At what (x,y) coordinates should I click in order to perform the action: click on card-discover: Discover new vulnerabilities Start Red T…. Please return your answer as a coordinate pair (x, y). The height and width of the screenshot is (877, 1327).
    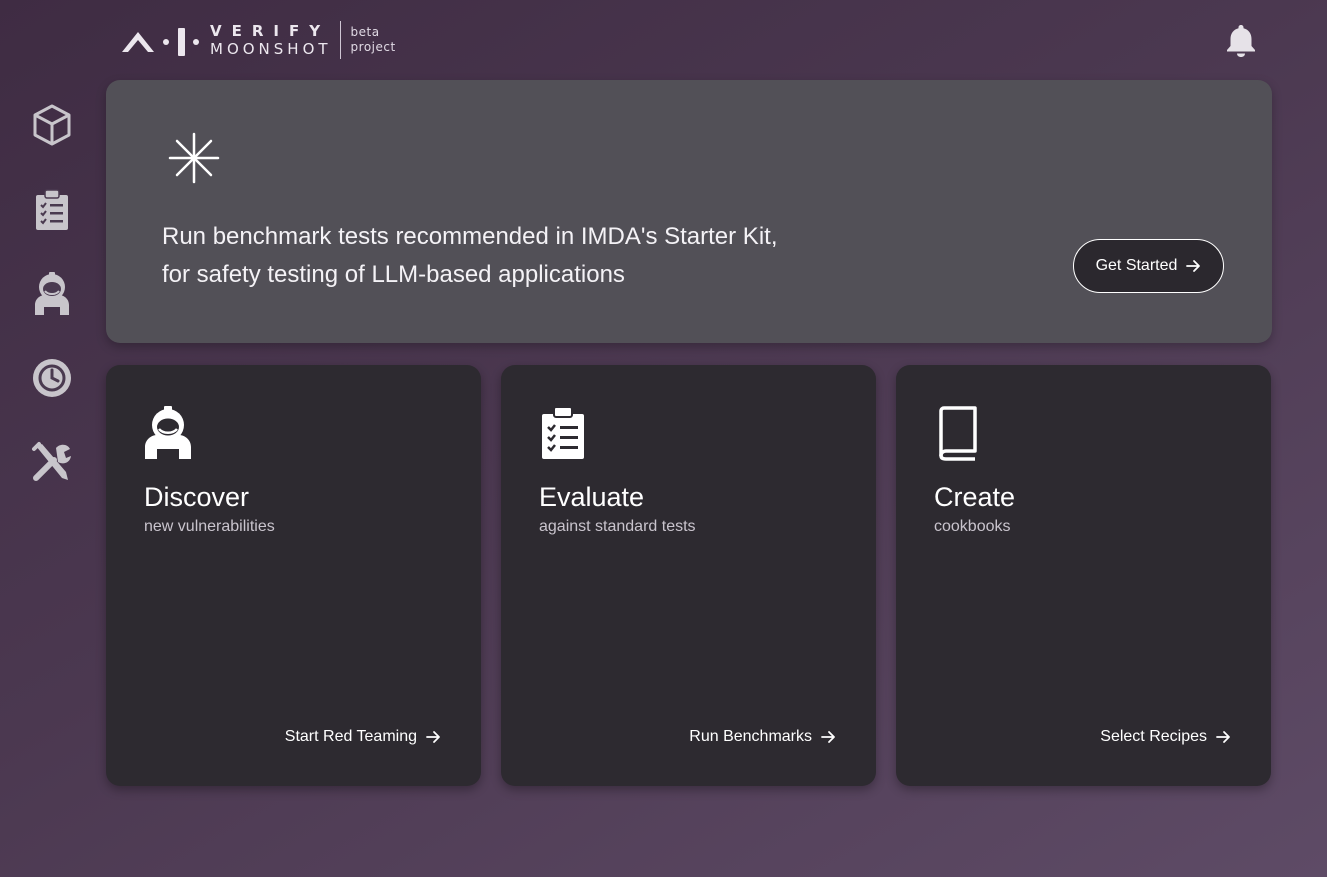
    Looking at the image, I should click on (293, 575).